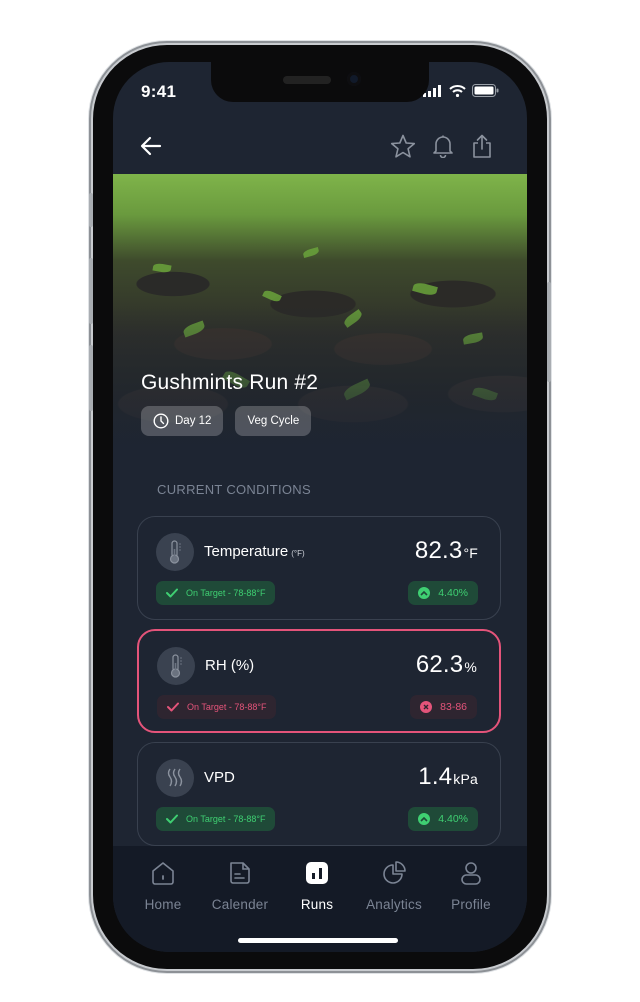 This screenshot has height=1002, width=640. I want to click on cycle-chip-label: Veg Cycle, so click(273, 421).